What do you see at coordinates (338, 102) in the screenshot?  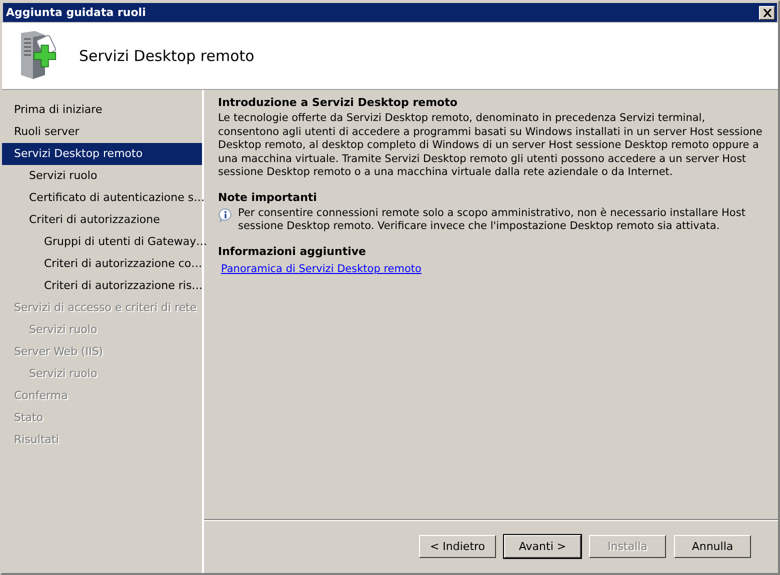 I see `section-heading: Introduzione a Servizi Desktop remoto` at bounding box center [338, 102].